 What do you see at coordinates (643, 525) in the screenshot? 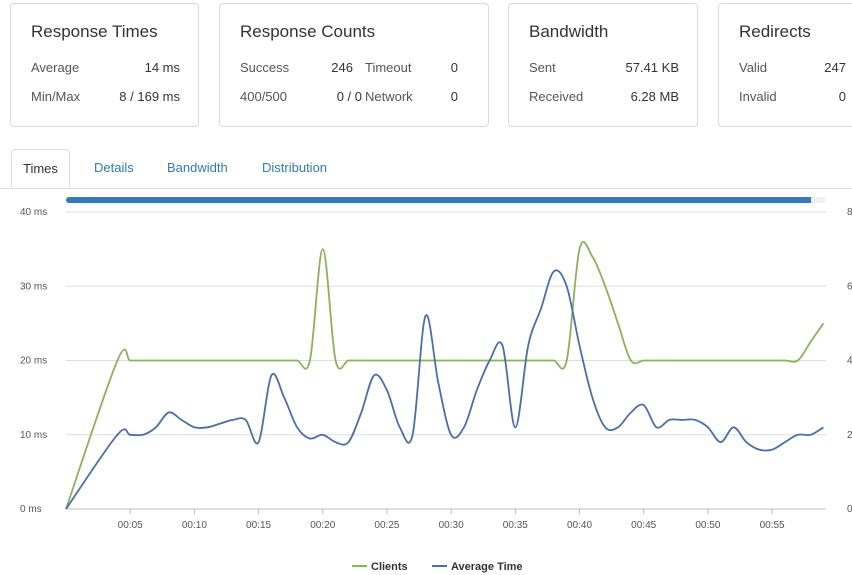
I see `x-tick-label: 00:45` at bounding box center [643, 525].